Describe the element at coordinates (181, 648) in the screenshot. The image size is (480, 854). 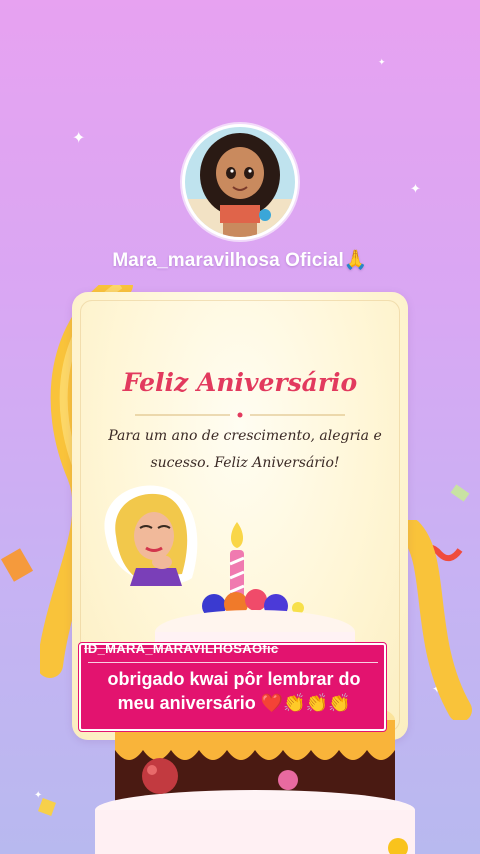
I see `caption-id-text: ID_MARA_MARAVILHOSAOfic` at that location.